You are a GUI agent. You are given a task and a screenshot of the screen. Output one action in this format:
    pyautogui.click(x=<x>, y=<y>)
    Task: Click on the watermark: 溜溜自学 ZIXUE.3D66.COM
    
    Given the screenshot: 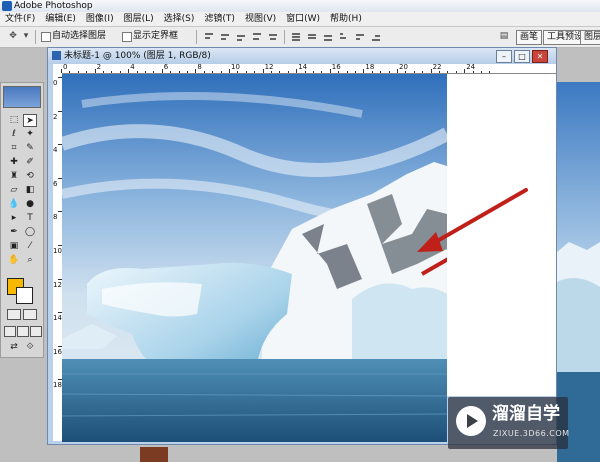 What is the action you would take?
    pyautogui.click(x=509, y=423)
    